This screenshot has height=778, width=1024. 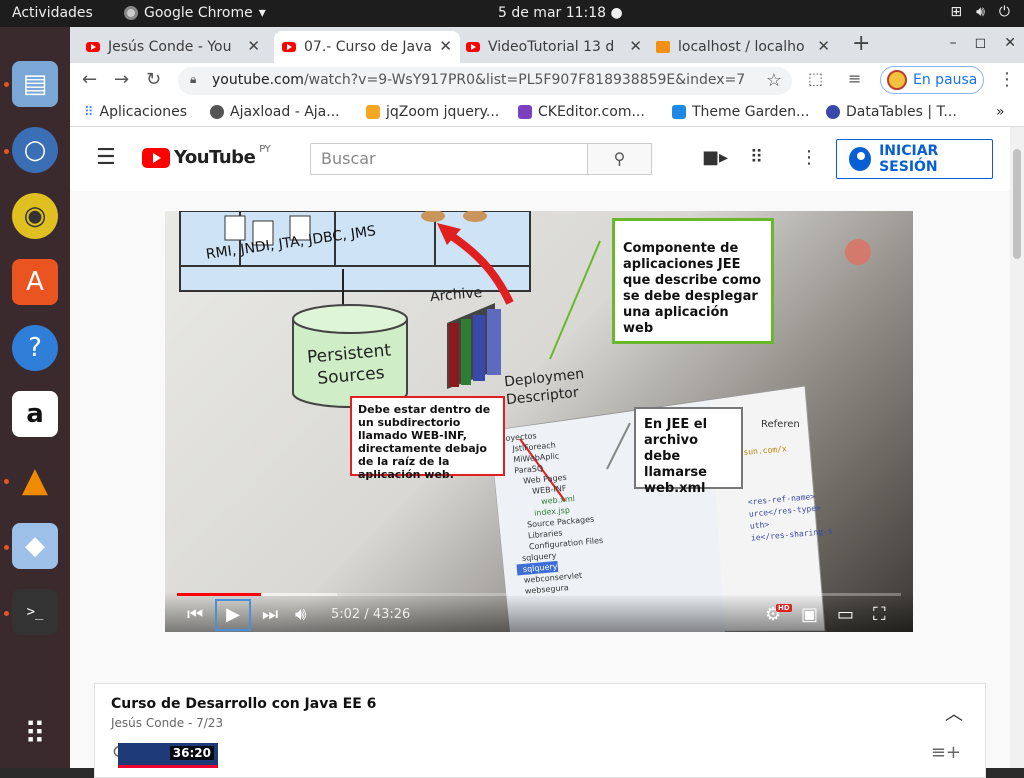 I want to click on apps-grid-icon: ⠿, so click(x=35, y=734).